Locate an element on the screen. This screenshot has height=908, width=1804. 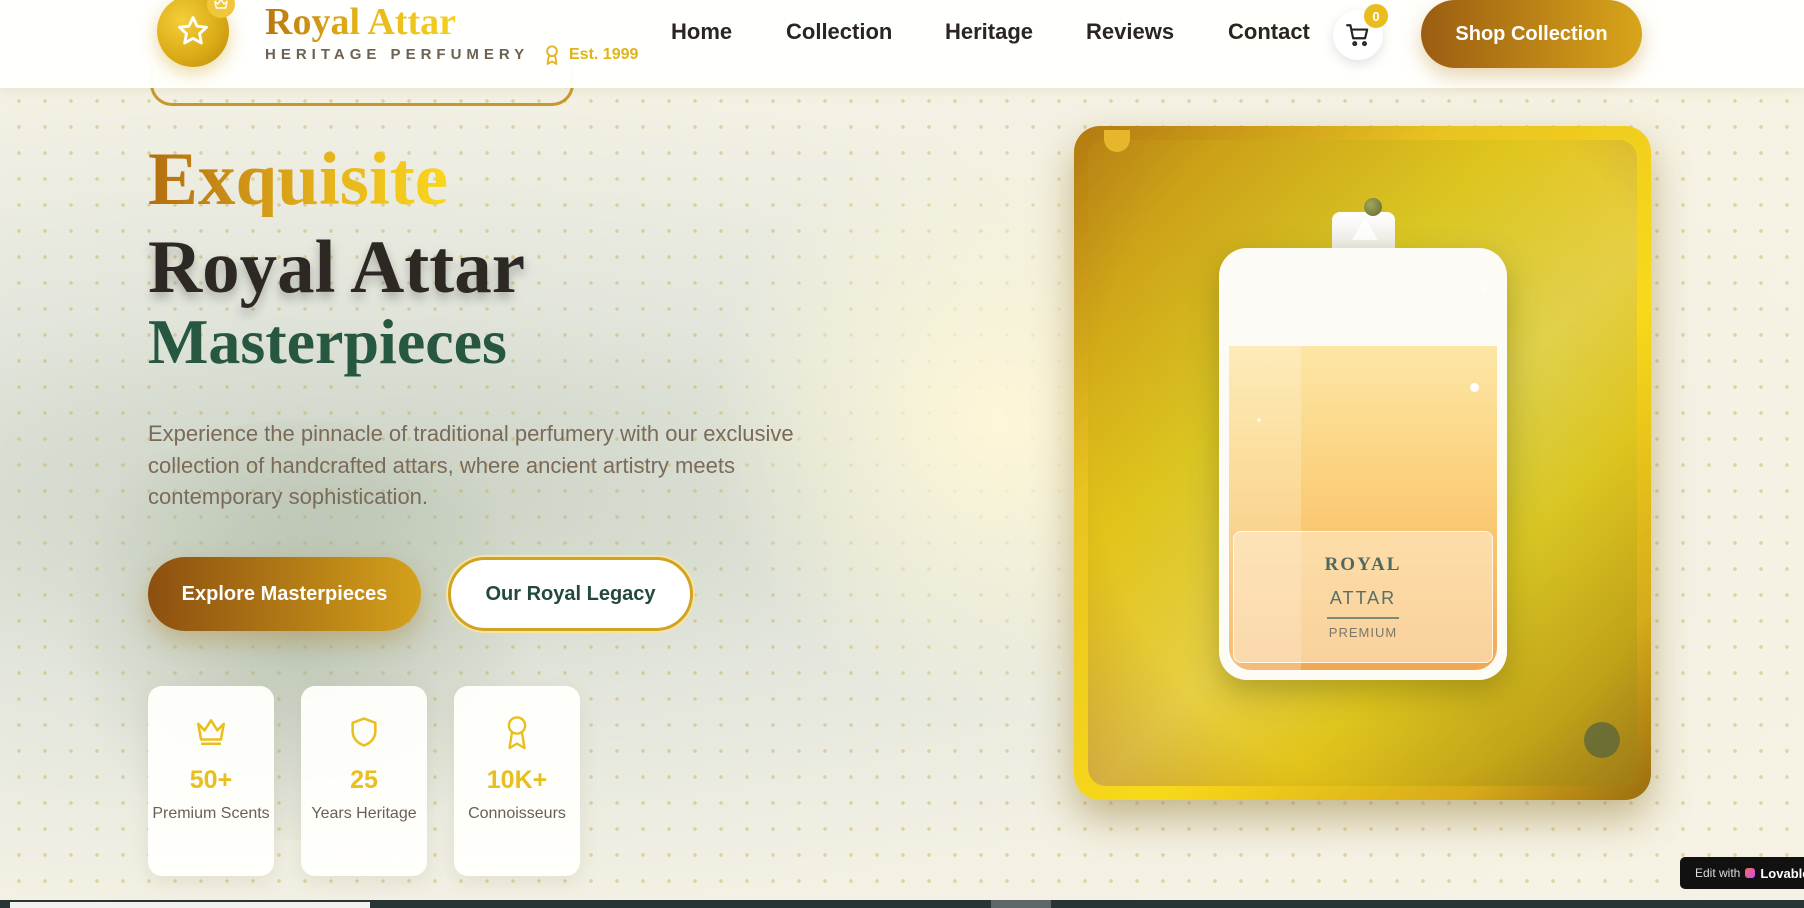
nav-home: Home is located at coordinates (701, 32).